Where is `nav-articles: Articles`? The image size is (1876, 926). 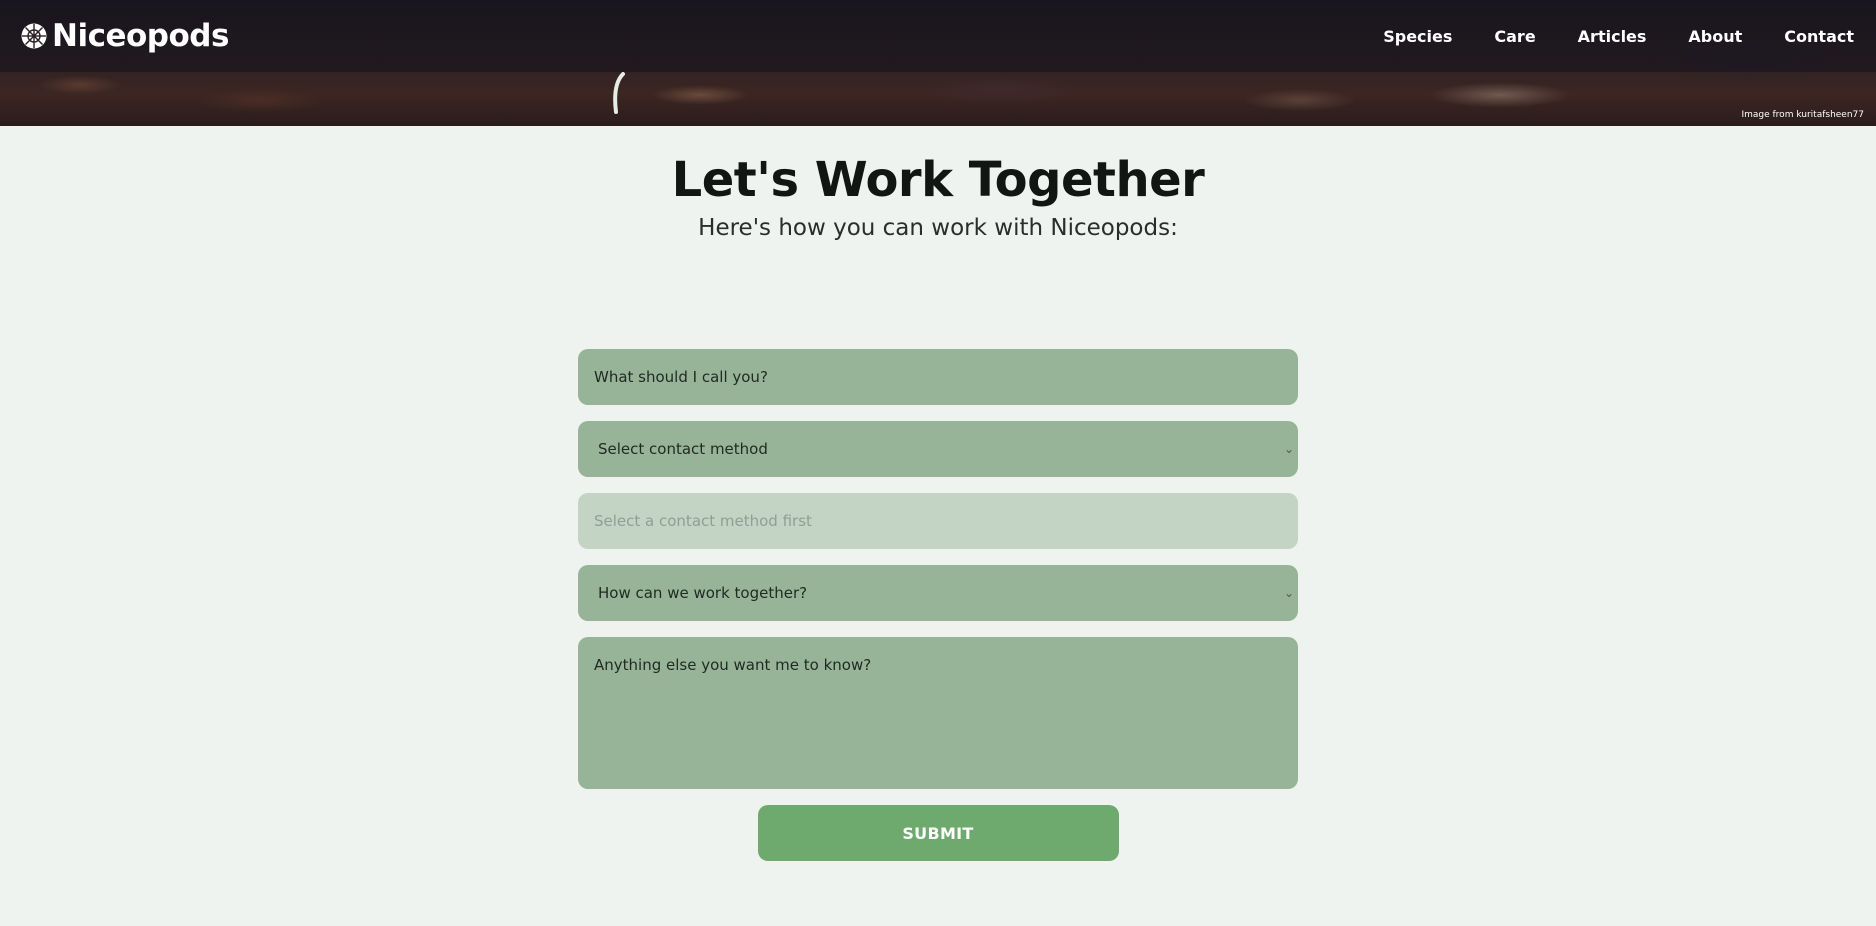
nav-articles: Articles is located at coordinates (1612, 36).